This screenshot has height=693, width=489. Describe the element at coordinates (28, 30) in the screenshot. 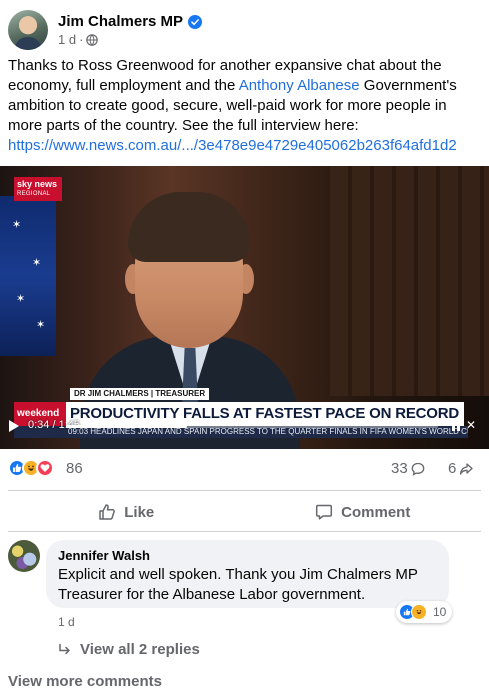

I see `author-avatar` at that location.